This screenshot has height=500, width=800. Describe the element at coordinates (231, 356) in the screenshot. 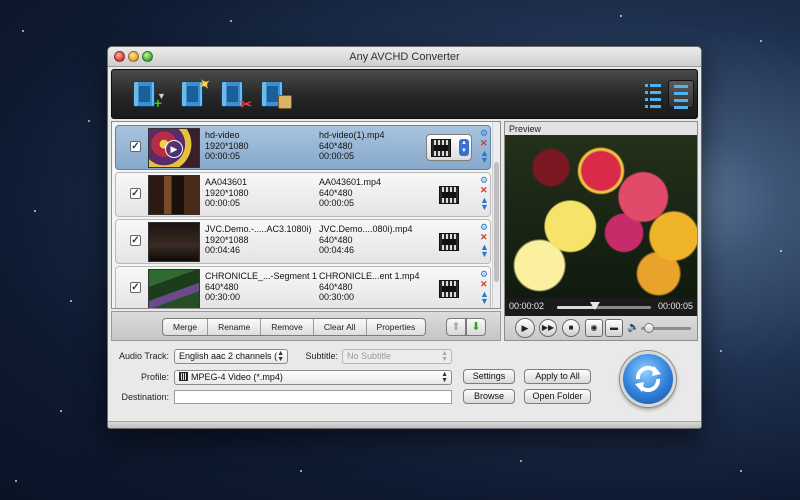

I see `audio-track-select: English aac 2 channels ( ▲ ▼` at that location.